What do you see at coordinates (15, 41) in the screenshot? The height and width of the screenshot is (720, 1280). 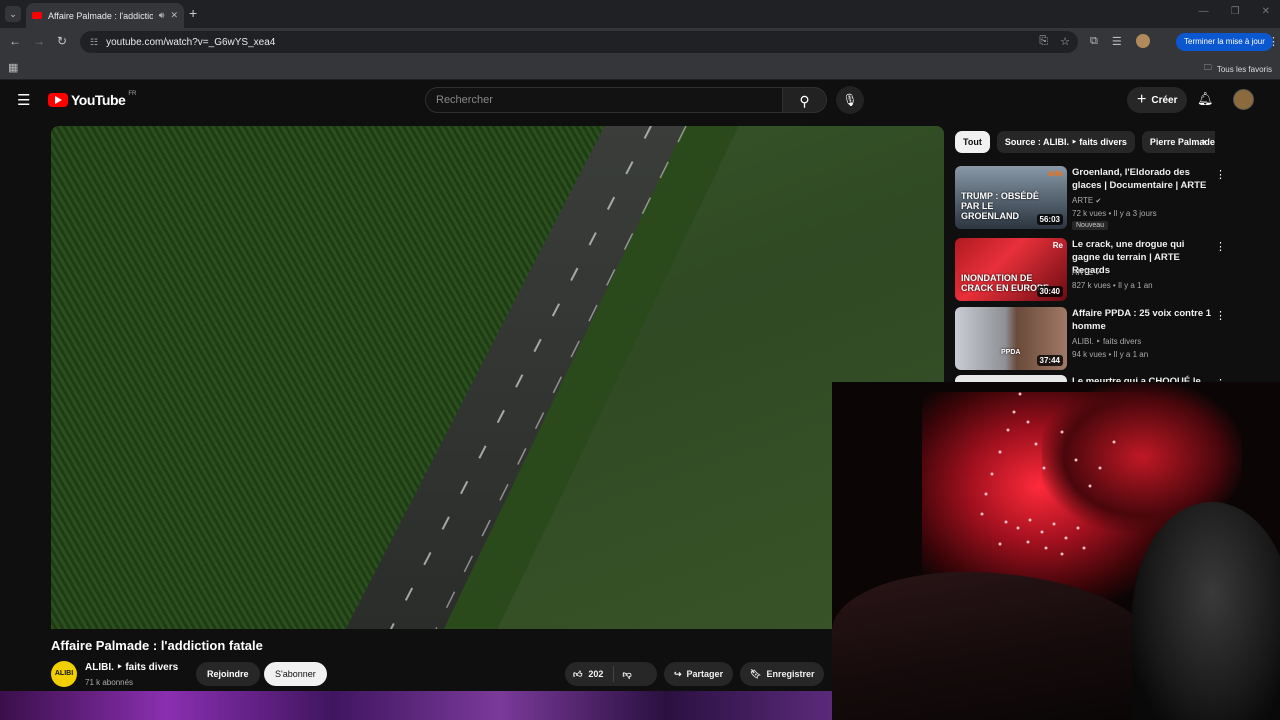 I see `back-icon: ←` at bounding box center [15, 41].